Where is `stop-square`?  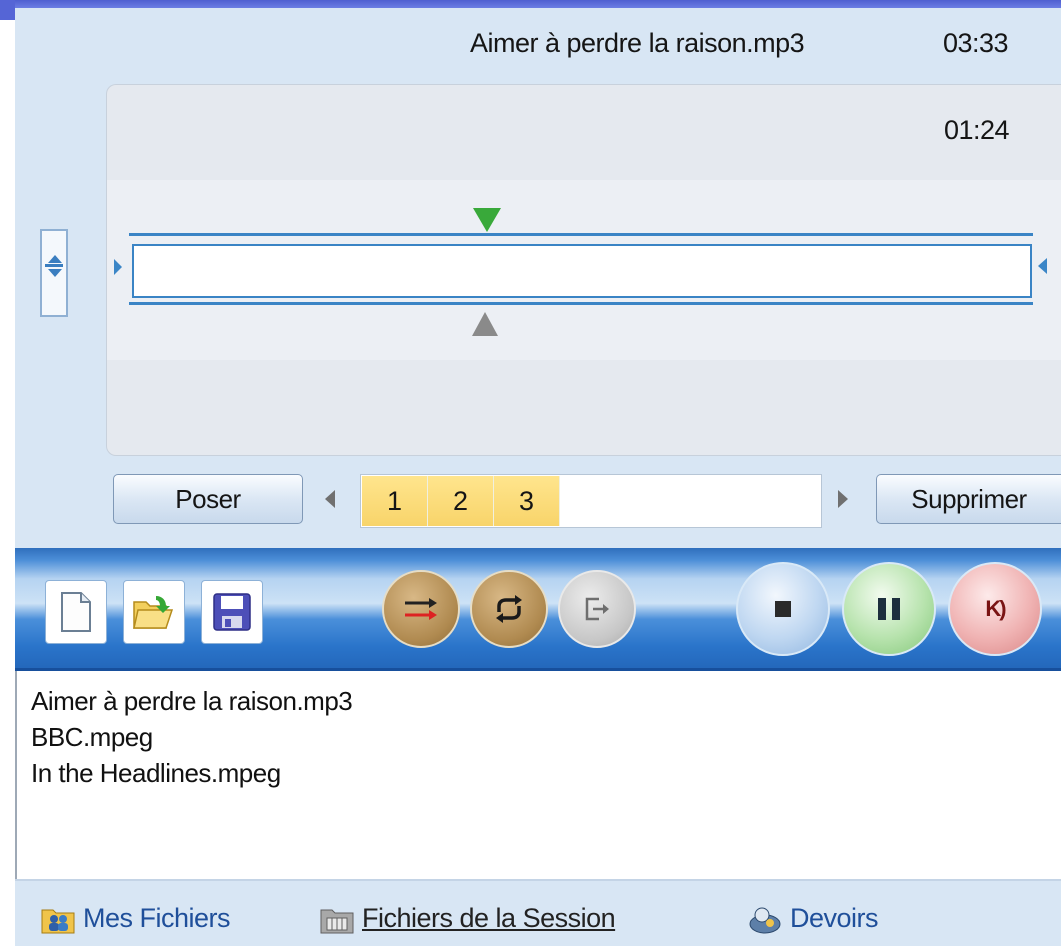 stop-square is located at coordinates (783, 609).